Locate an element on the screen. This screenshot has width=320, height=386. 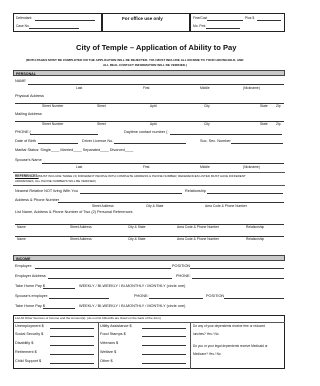
personal-section-bar: PERSONAL is located at coordinates (149, 73).